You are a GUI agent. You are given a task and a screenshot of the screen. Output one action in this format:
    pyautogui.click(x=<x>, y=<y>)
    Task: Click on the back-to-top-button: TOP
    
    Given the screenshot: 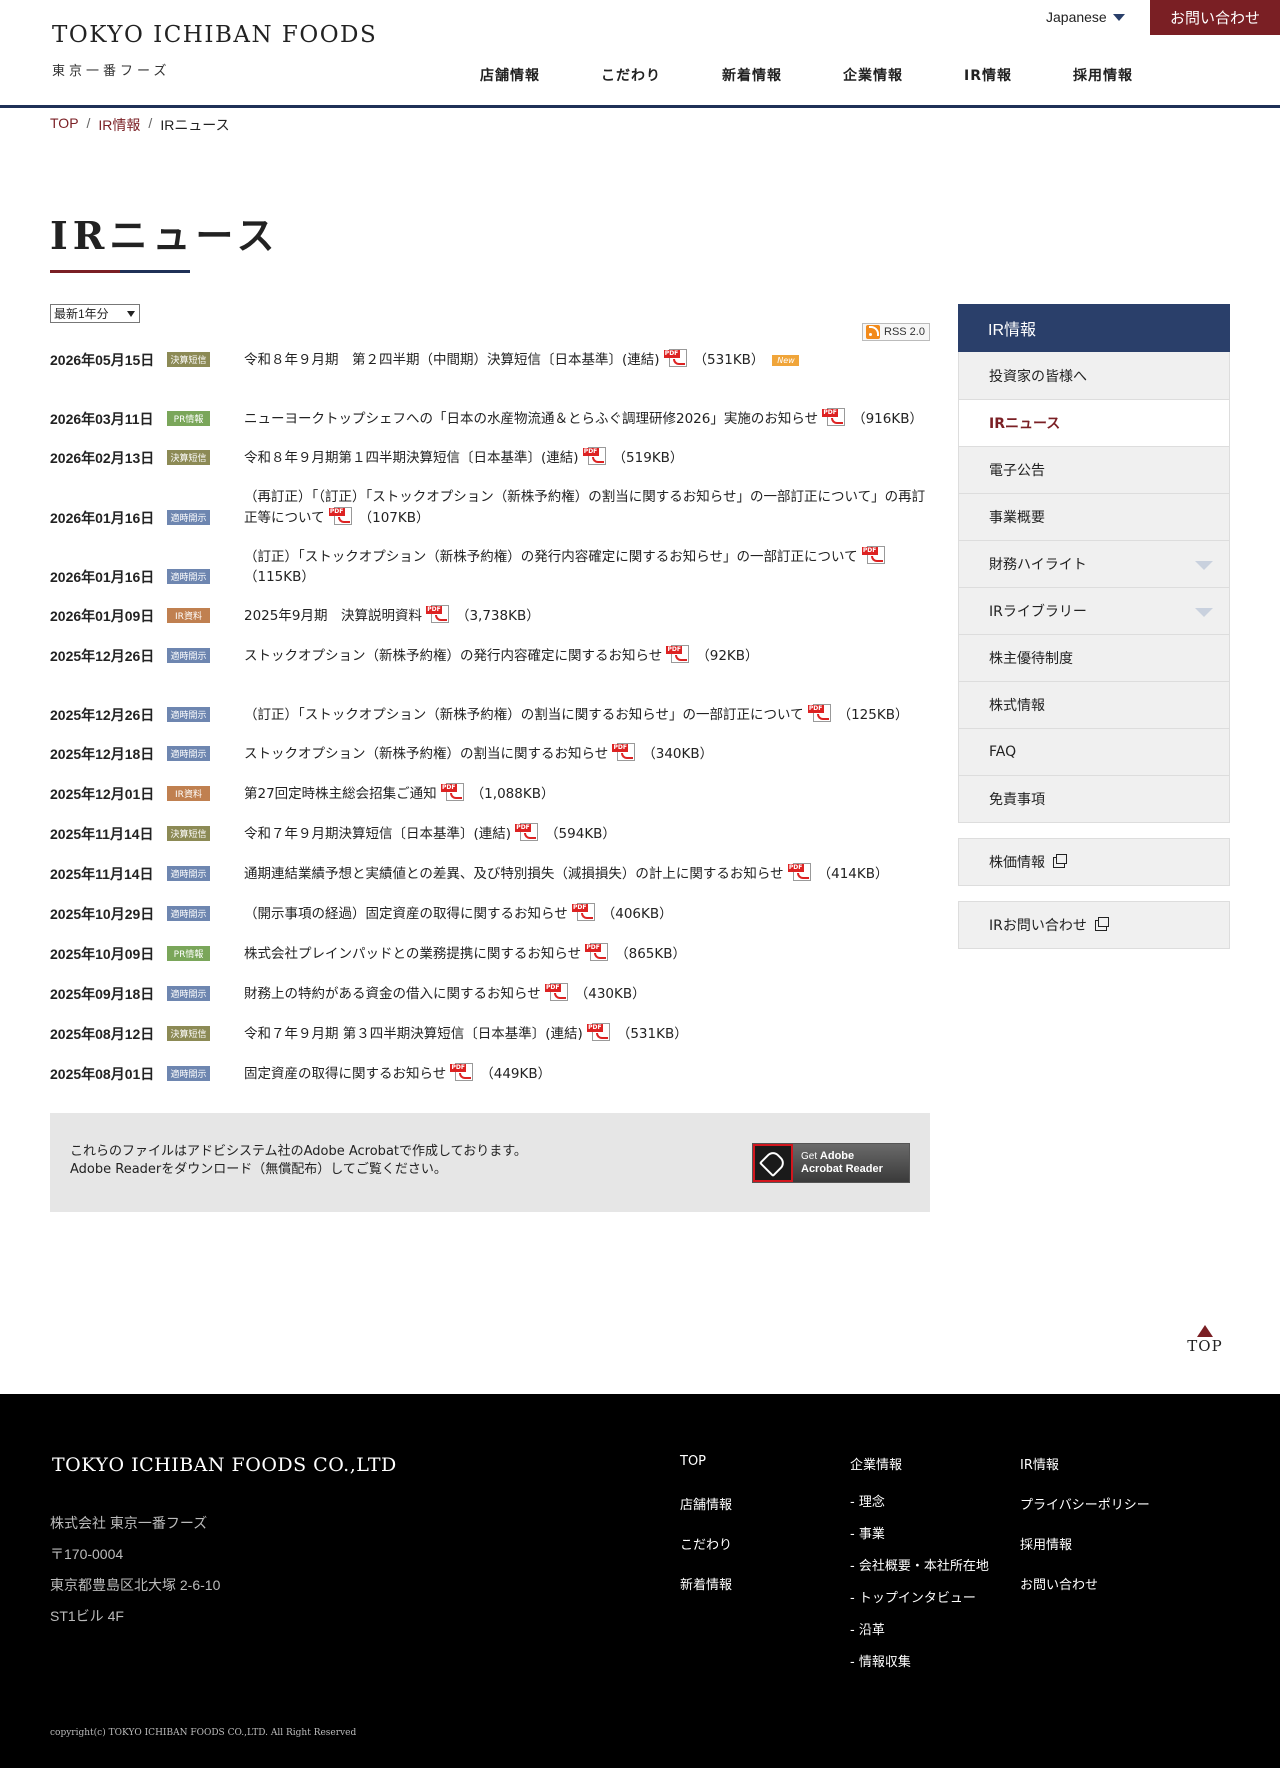 What is the action you would take?
    pyautogui.click(x=1205, y=1340)
    